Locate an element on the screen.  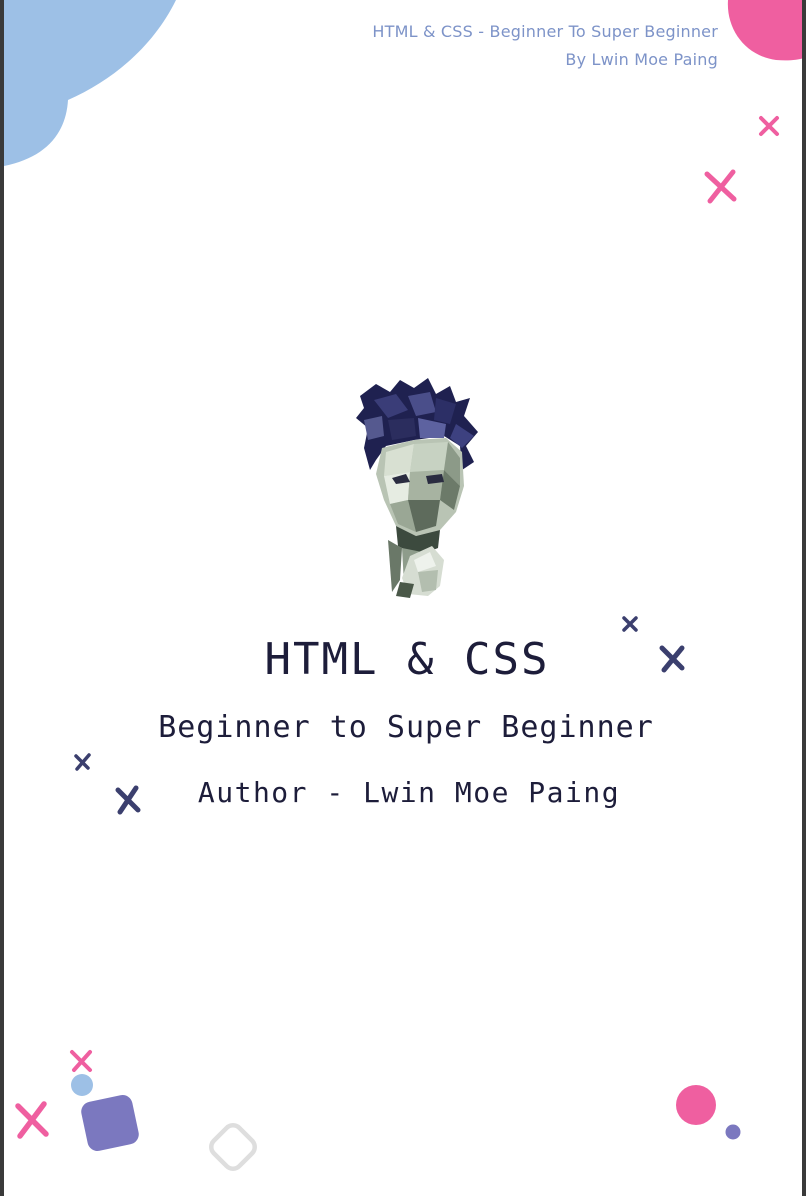
rounded-square-decoration is located at coordinates (110, 1123).